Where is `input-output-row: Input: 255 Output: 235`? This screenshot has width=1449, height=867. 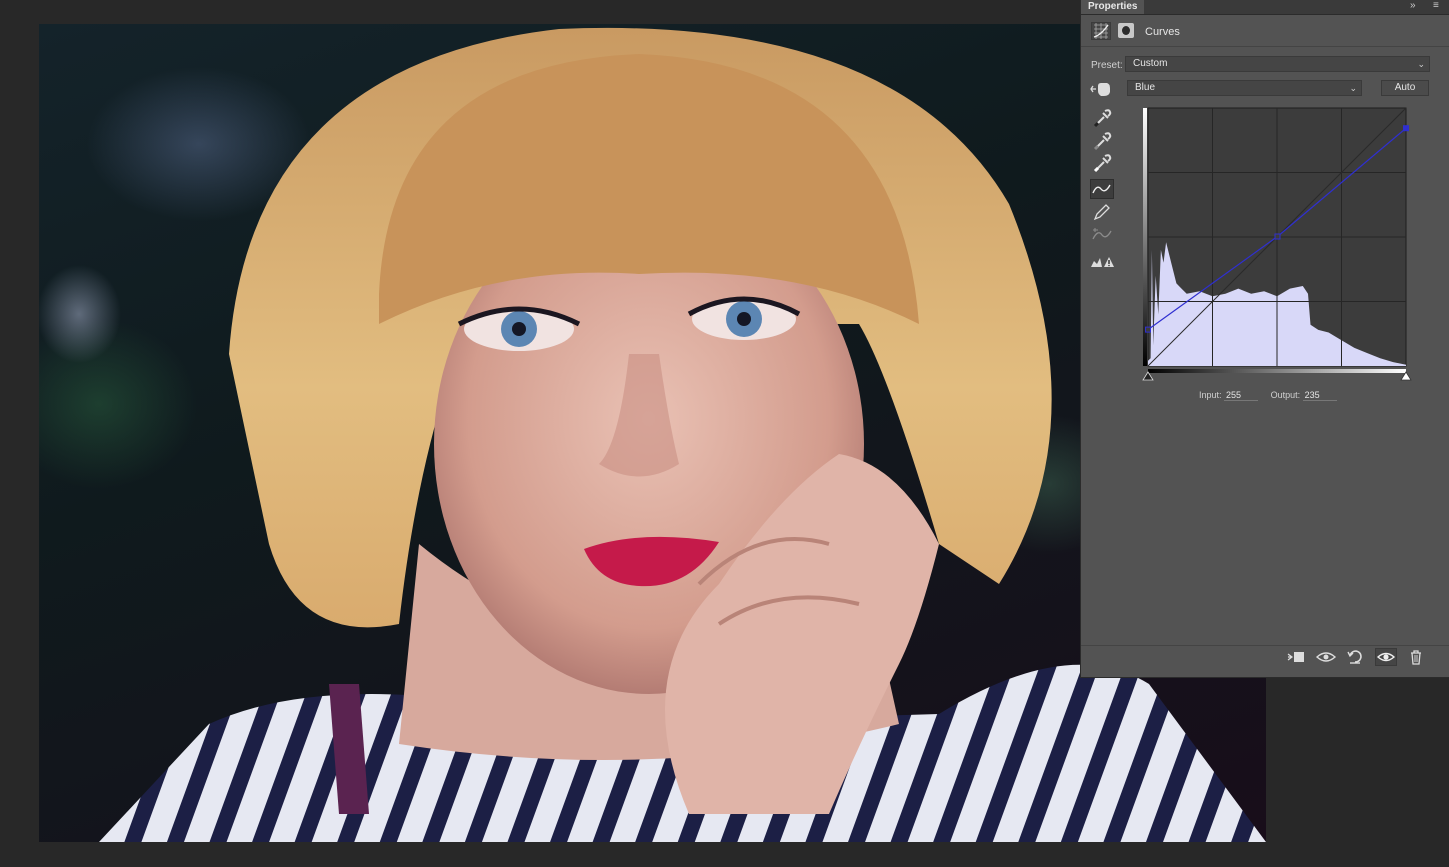
input-output-row: Input: 255 Output: 235 is located at coordinates (1273, 395).